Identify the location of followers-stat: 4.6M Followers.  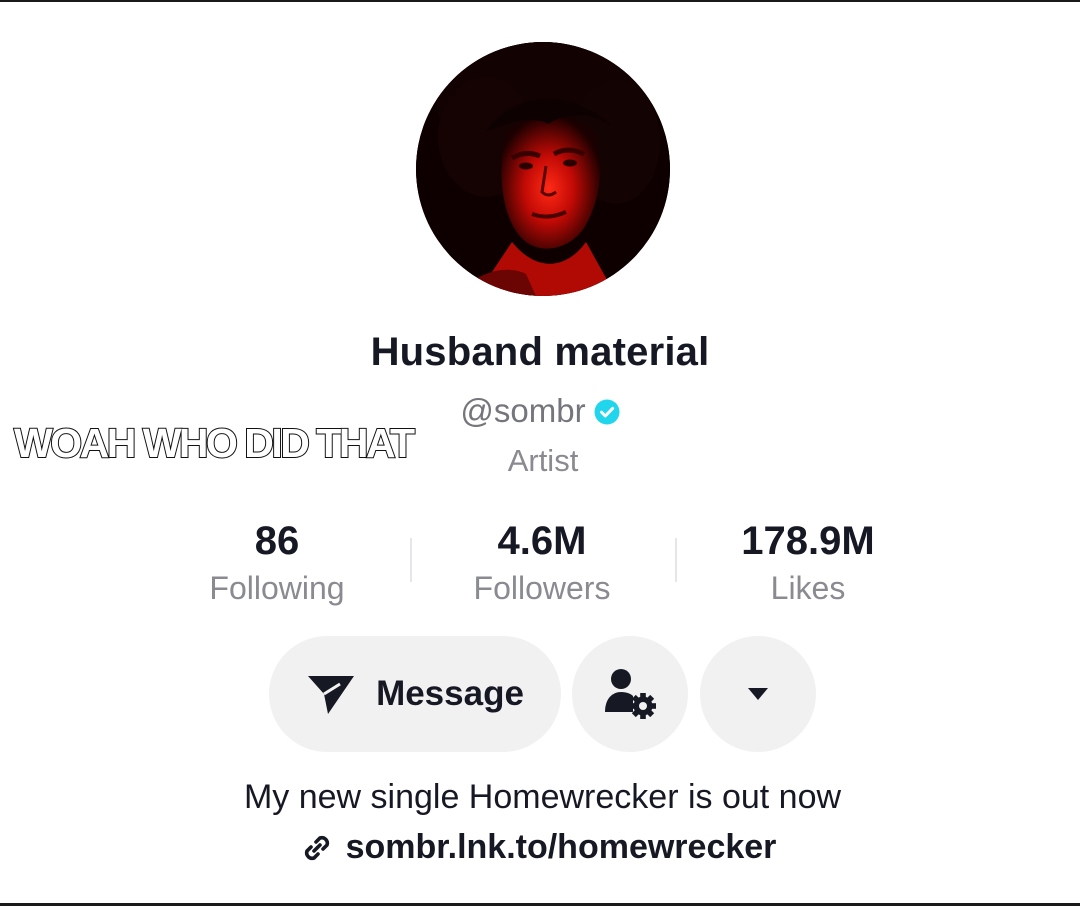
(542, 562).